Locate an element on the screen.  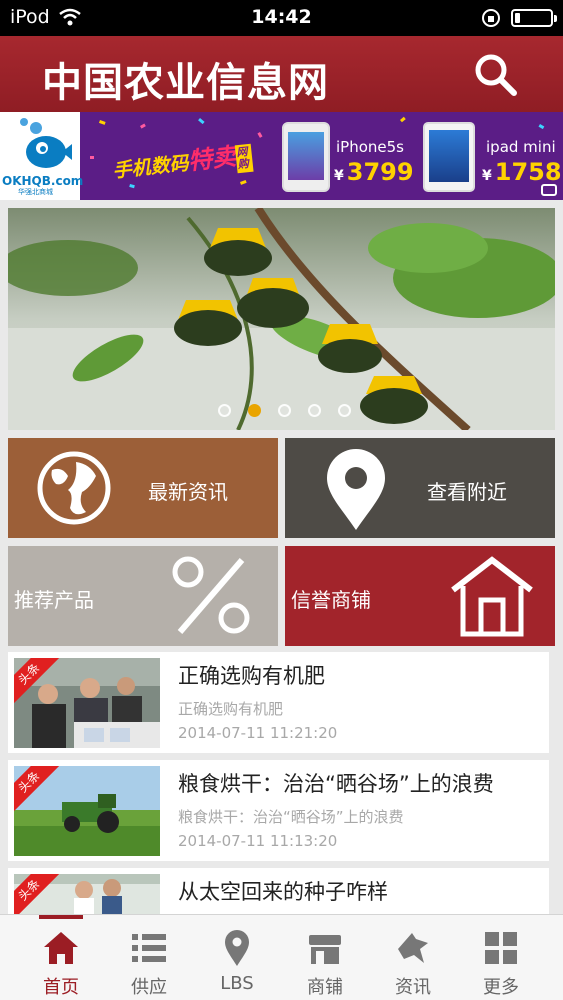
ipad-image is located at coordinates (449, 157).